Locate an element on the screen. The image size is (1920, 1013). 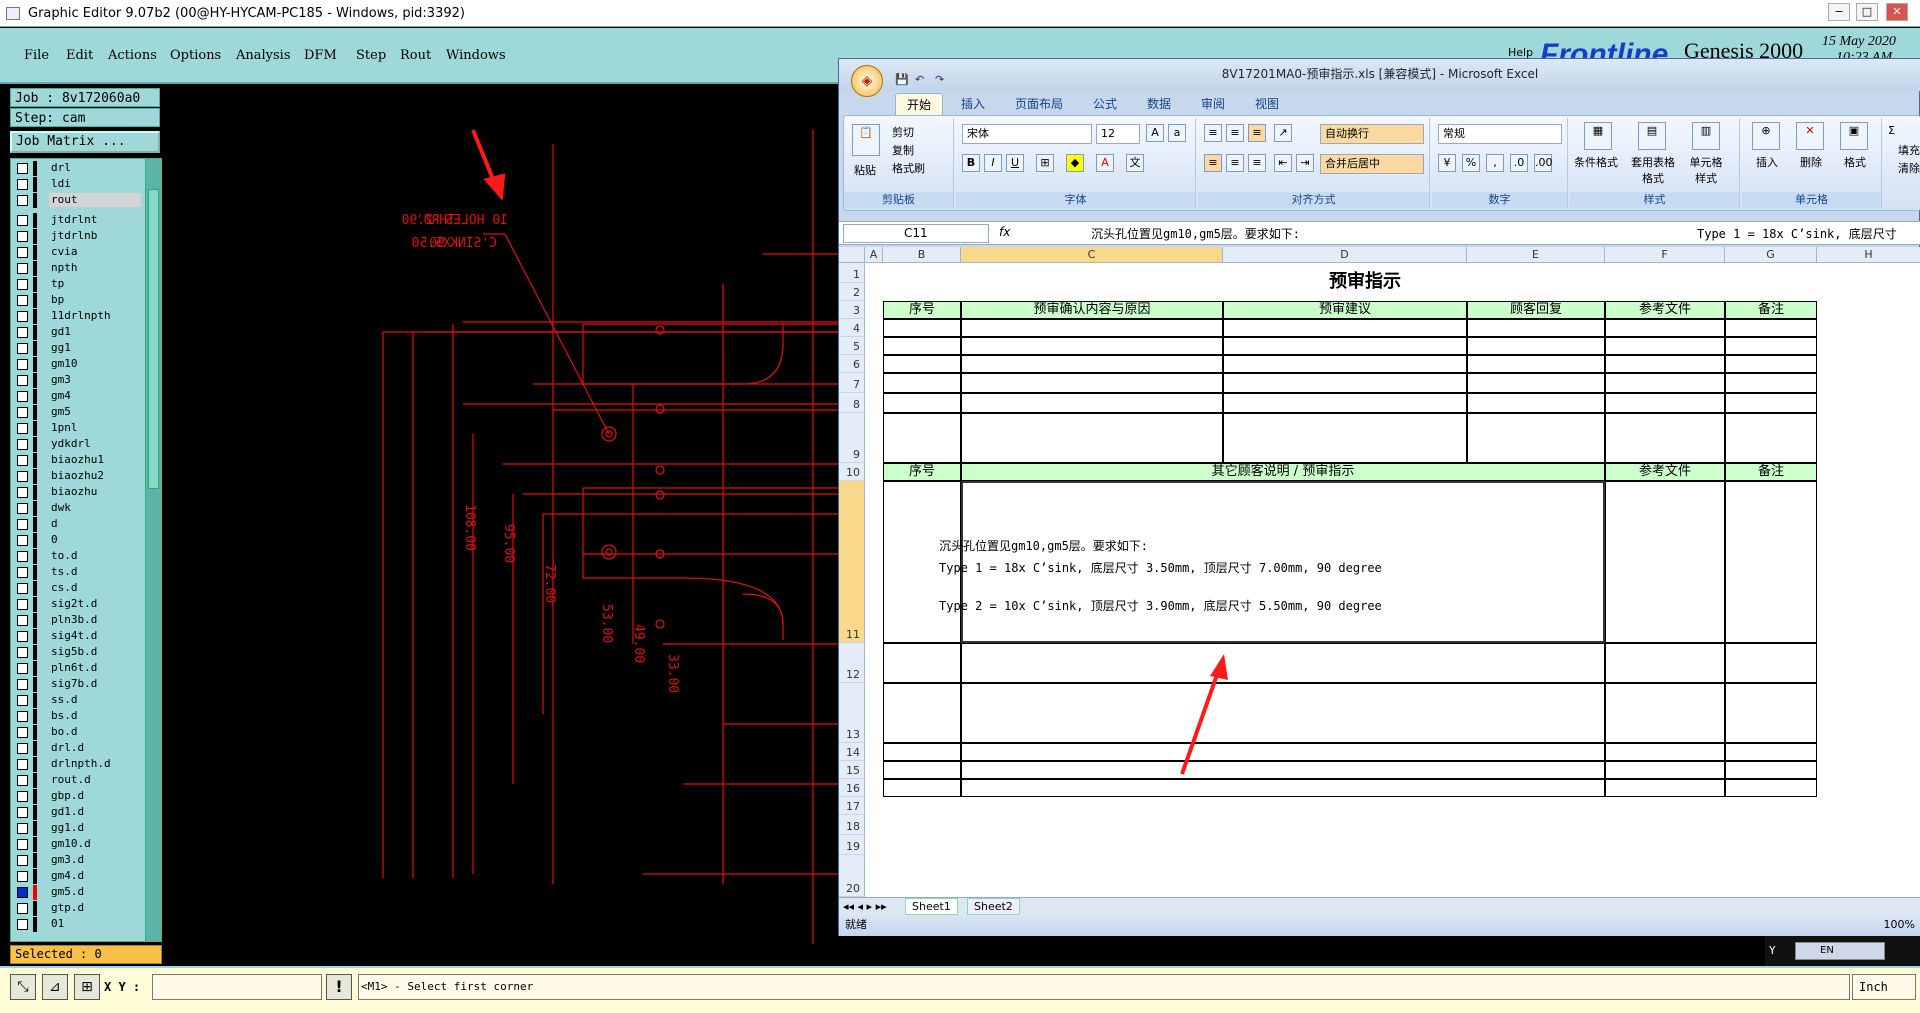
wrap-text-button: 自动换行 is located at coordinates (1372, 134).